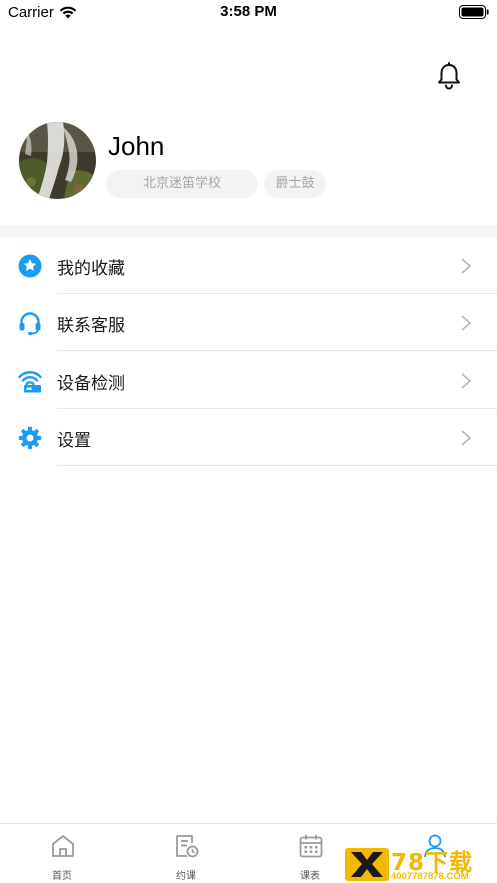 This screenshot has width=497, height=883. I want to click on status-time: 3:58 PM, so click(248, 11).